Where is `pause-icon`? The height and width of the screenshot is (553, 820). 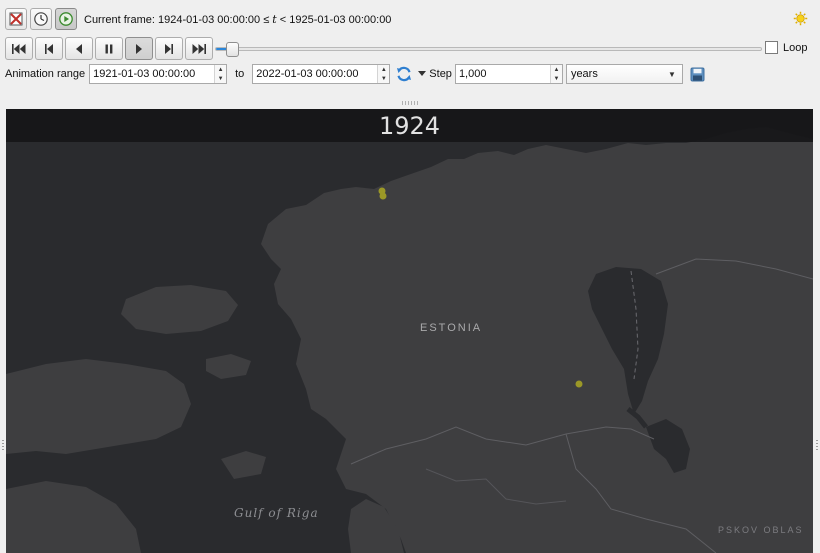 pause-icon is located at coordinates (109, 48).